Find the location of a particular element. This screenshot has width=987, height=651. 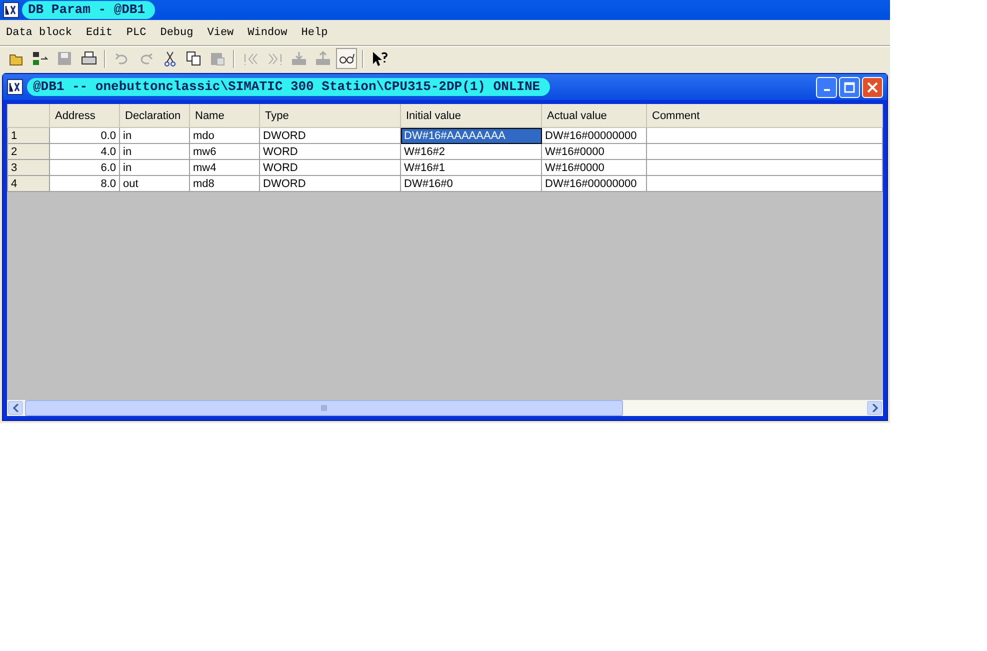

scroll-thumb is located at coordinates (324, 408).